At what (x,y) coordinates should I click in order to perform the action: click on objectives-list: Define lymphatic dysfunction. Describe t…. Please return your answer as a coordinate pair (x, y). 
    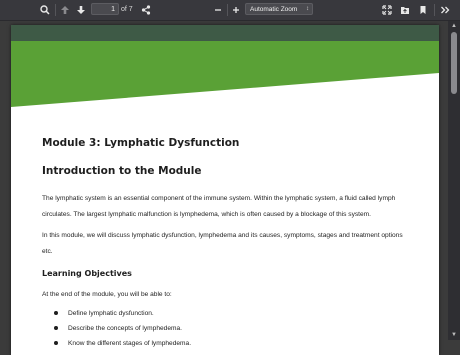
    Looking at the image, I should click on (228, 328).